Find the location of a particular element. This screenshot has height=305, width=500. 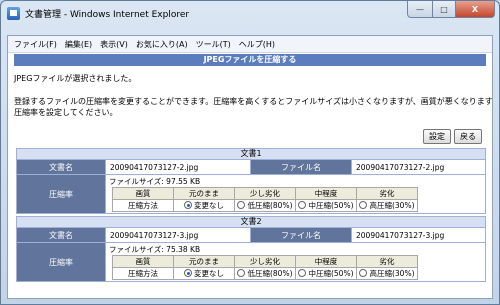

back-button: 戻る is located at coordinates (468, 136).